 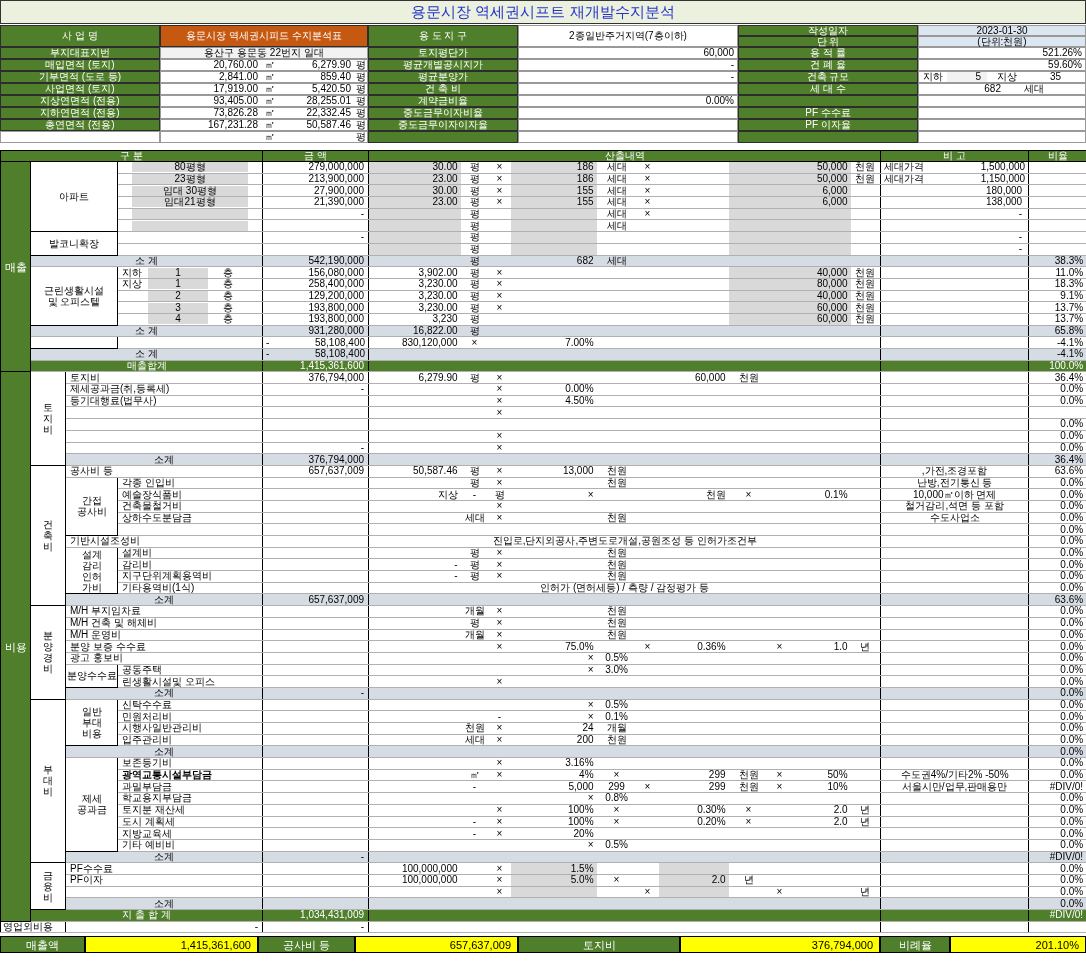 I want to click on field-label: 부지대표지번, so click(x=80, y=53).